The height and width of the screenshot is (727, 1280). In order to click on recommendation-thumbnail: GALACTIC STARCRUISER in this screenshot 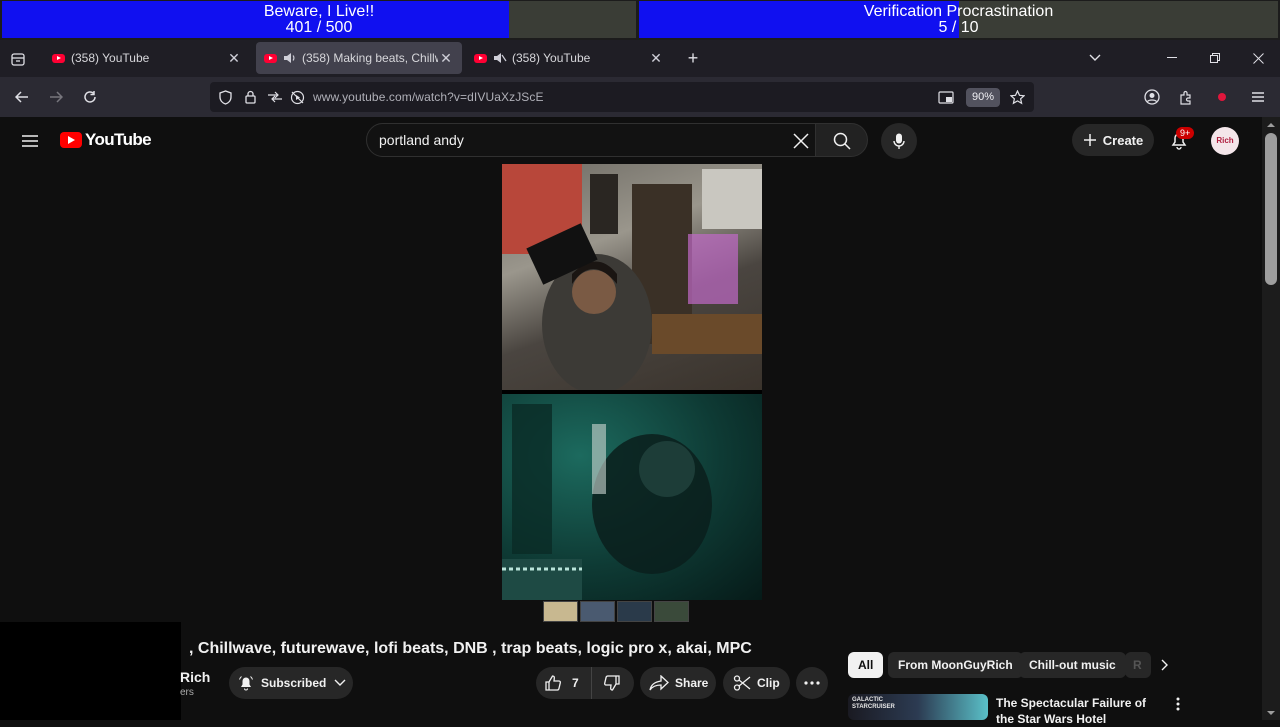, I will do `click(918, 707)`.